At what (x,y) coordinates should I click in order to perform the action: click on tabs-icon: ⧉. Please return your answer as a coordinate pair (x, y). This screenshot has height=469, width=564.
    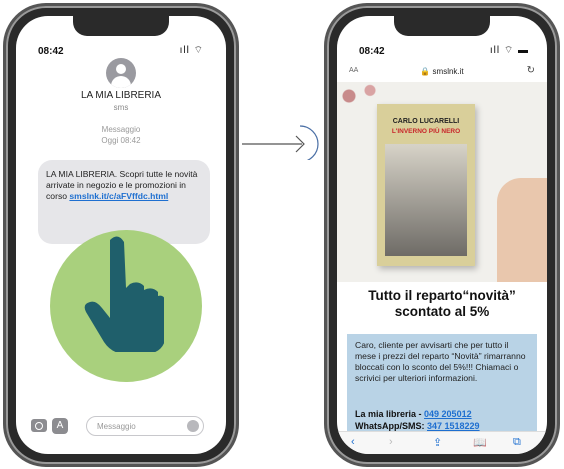
    Looking at the image, I should click on (517, 442).